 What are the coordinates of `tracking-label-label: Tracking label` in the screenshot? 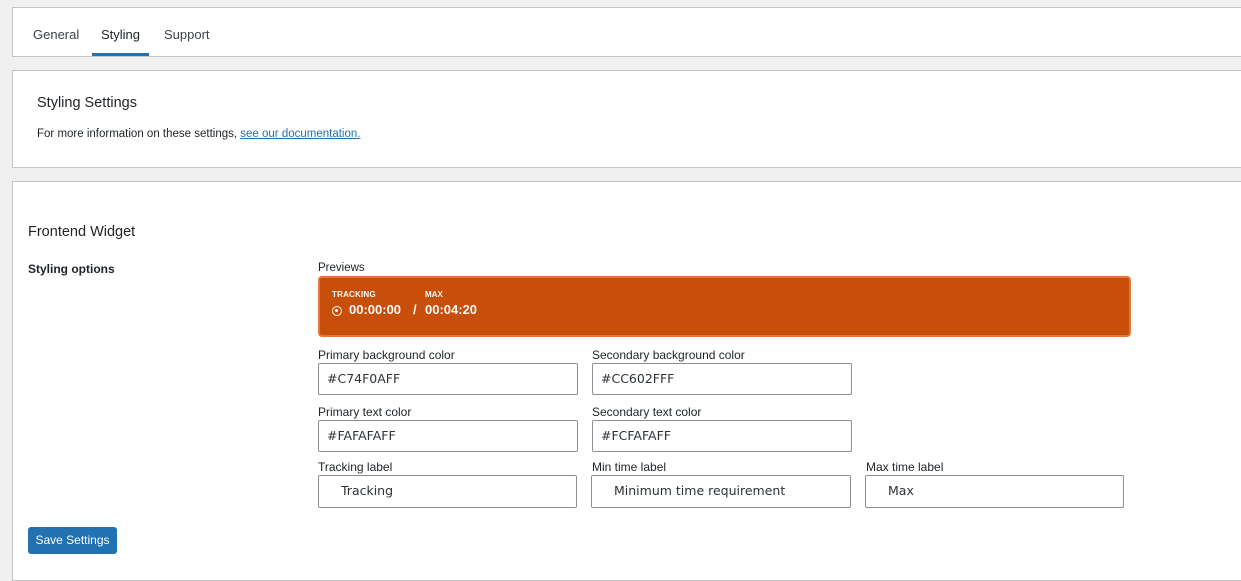 It's located at (355, 467).